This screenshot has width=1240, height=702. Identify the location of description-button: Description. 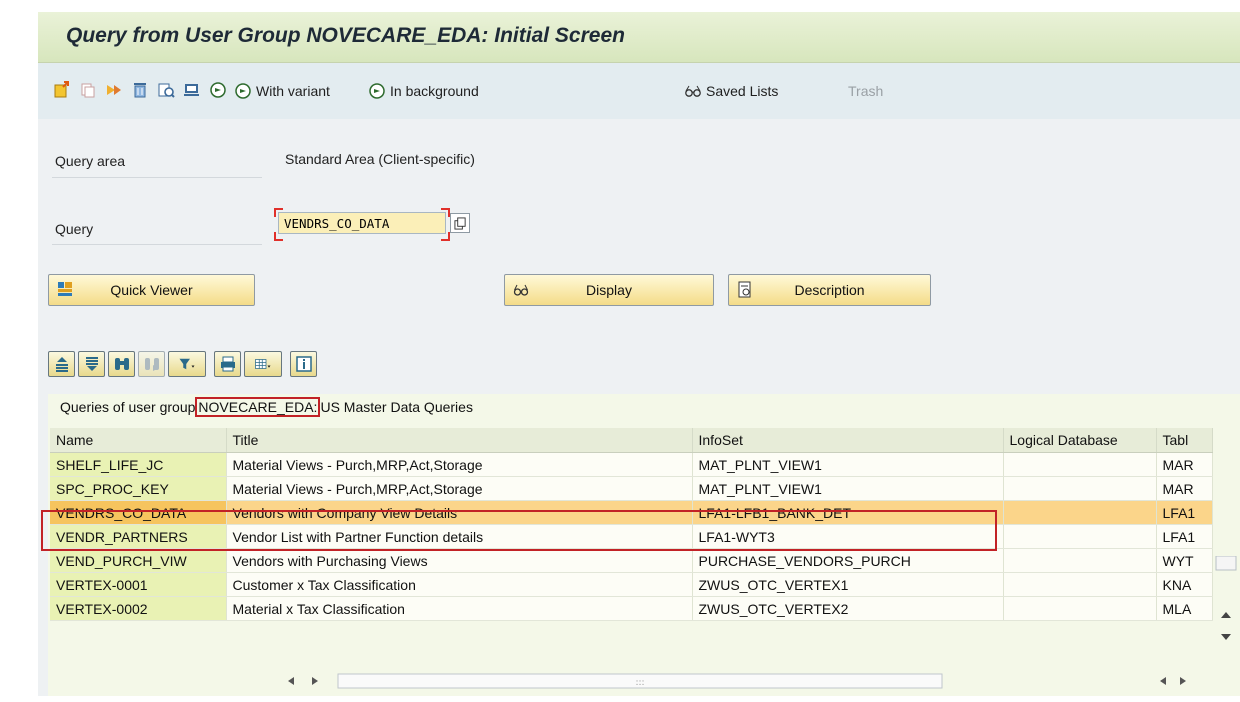
(829, 290).